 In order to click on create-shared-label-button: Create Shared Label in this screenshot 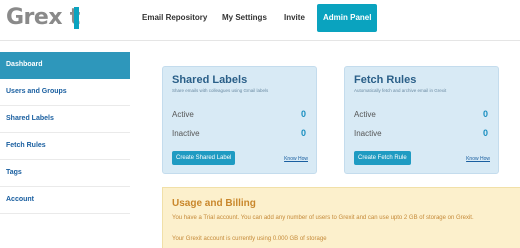, I will do `click(204, 158)`.